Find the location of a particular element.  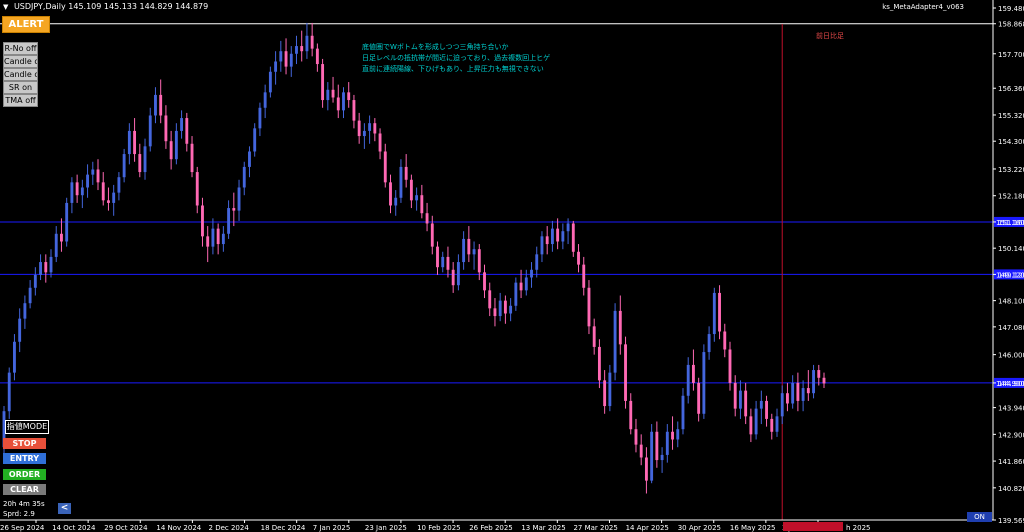

price-tick-label: 149.120 is located at coordinates (1011, 275).